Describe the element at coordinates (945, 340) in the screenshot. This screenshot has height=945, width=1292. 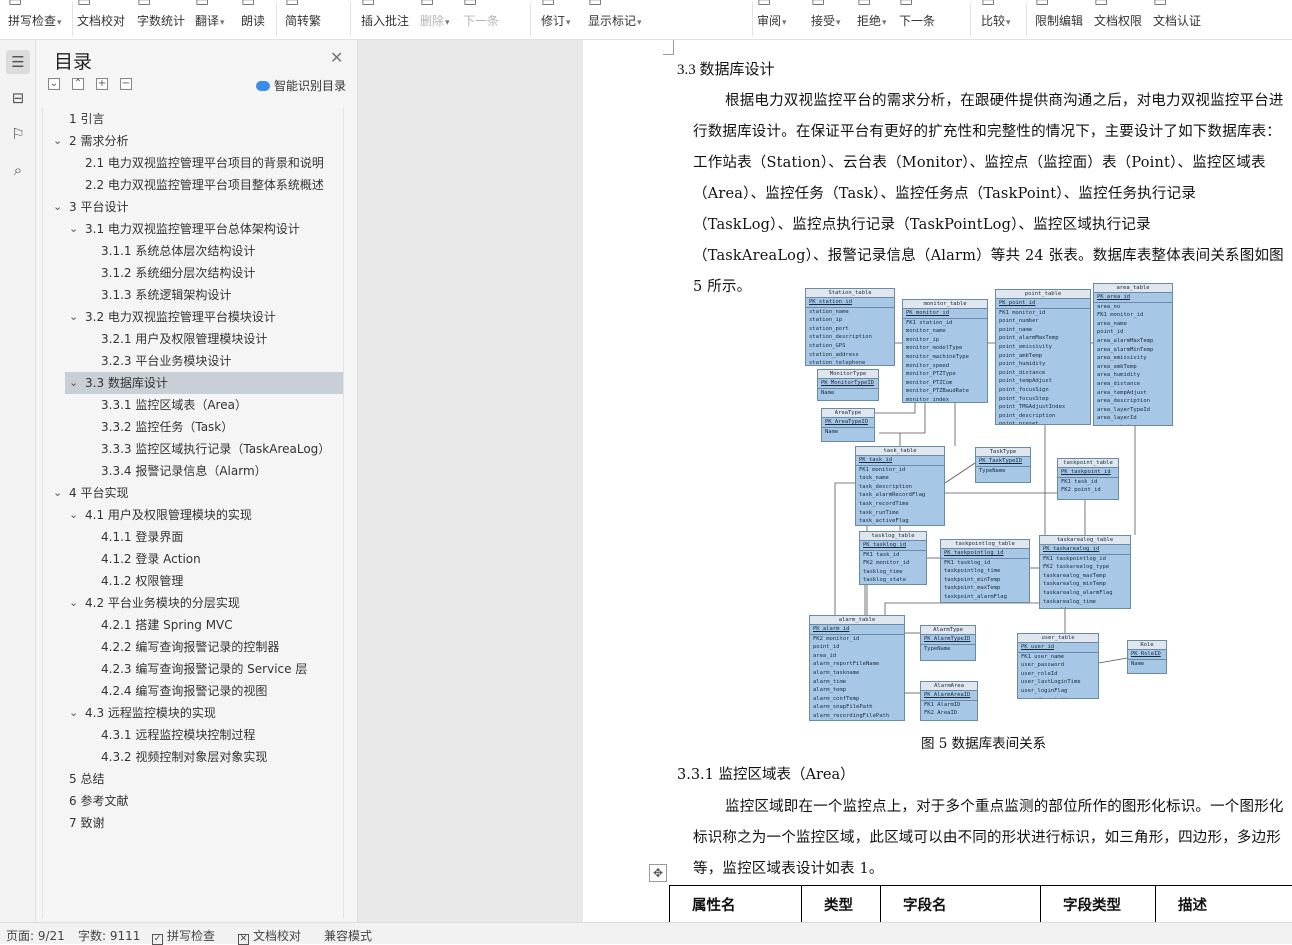
I see `entity-field: monitor_ip` at that location.